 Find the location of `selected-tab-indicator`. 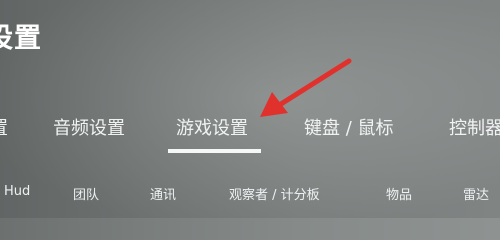

selected-tab-indicator is located at coordinates (214, 151).